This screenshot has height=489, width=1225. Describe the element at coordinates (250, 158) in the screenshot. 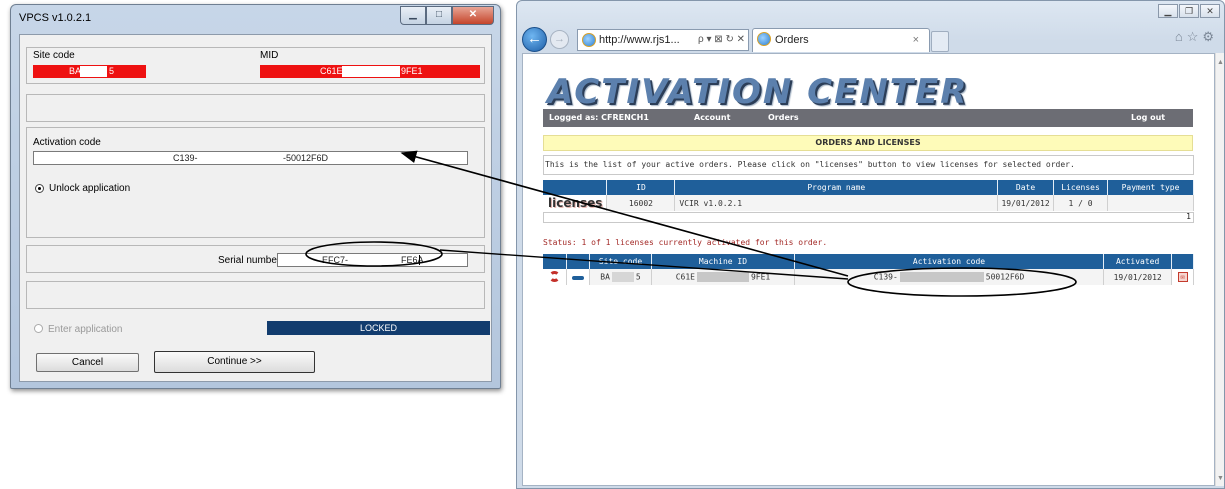

I see `activation-code-input: C139- -50012F6D` at that location.